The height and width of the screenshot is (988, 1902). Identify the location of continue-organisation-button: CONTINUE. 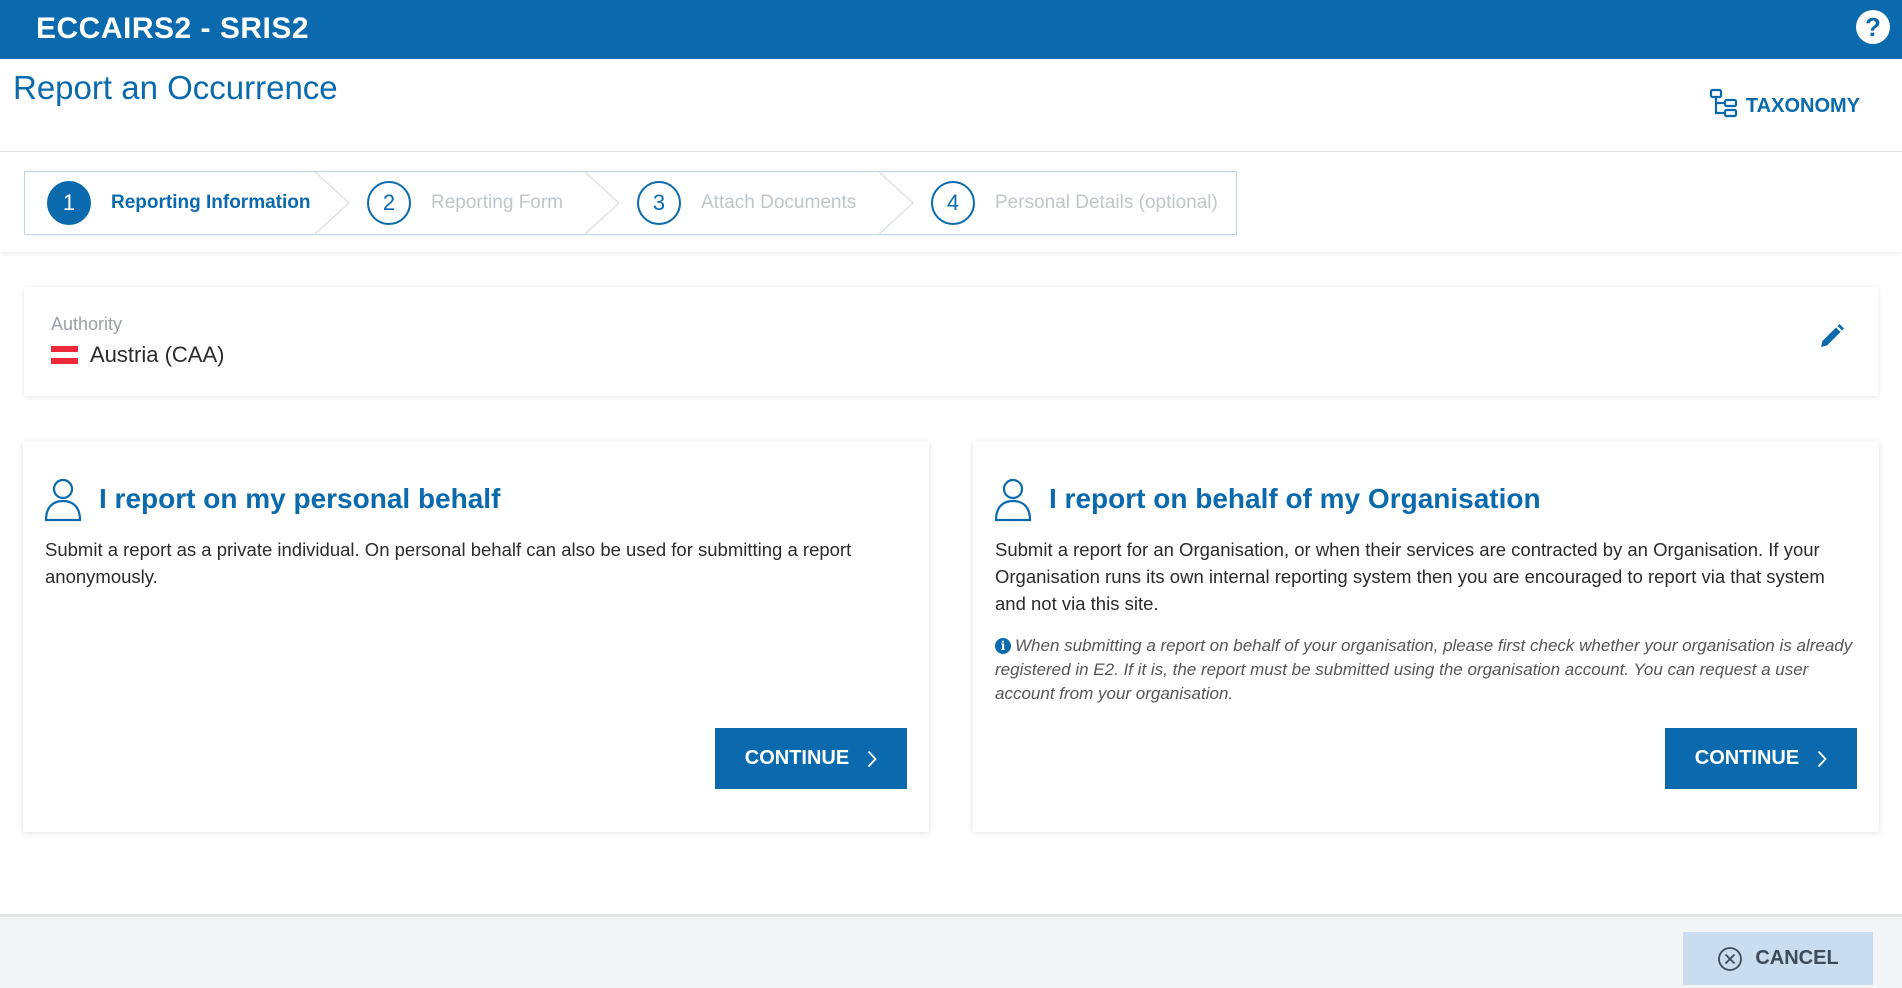
(1761, 758).